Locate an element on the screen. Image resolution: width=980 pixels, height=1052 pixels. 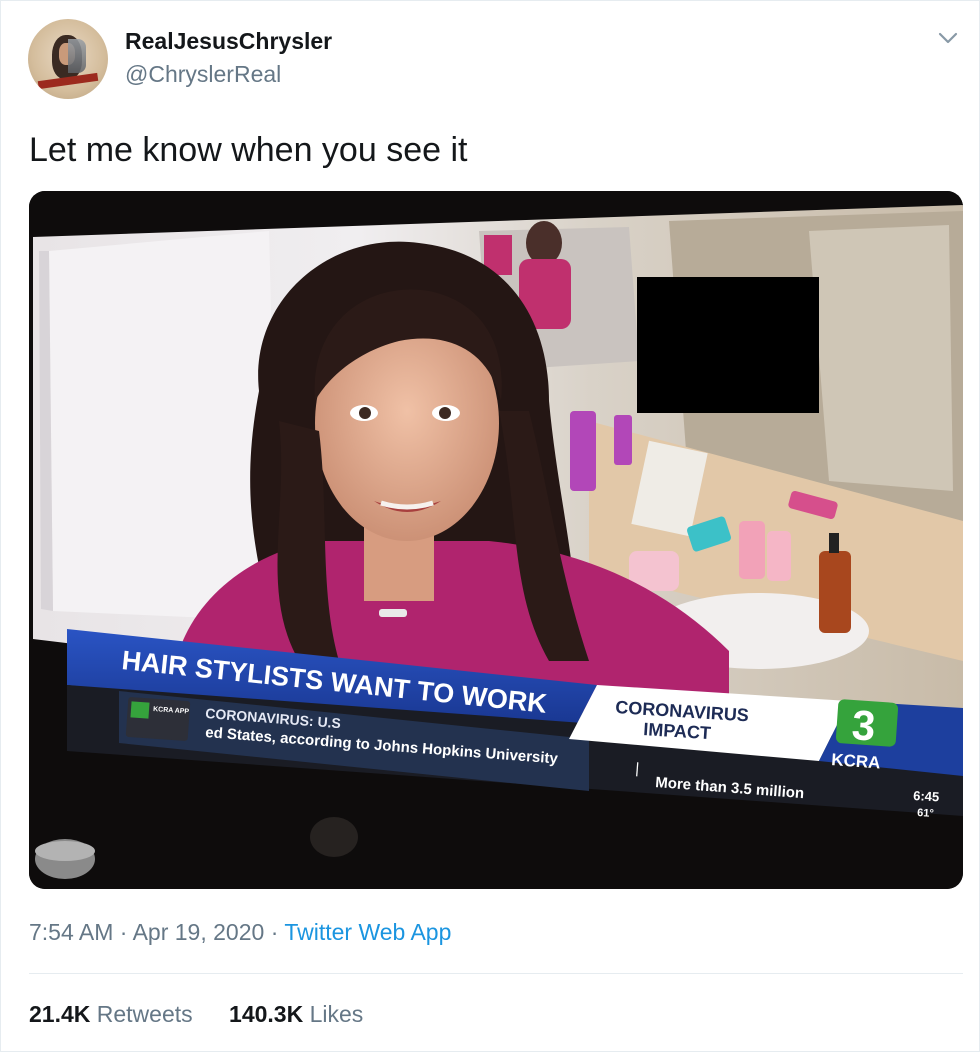
avatar-robot-half is located at coordinates (77, 56).